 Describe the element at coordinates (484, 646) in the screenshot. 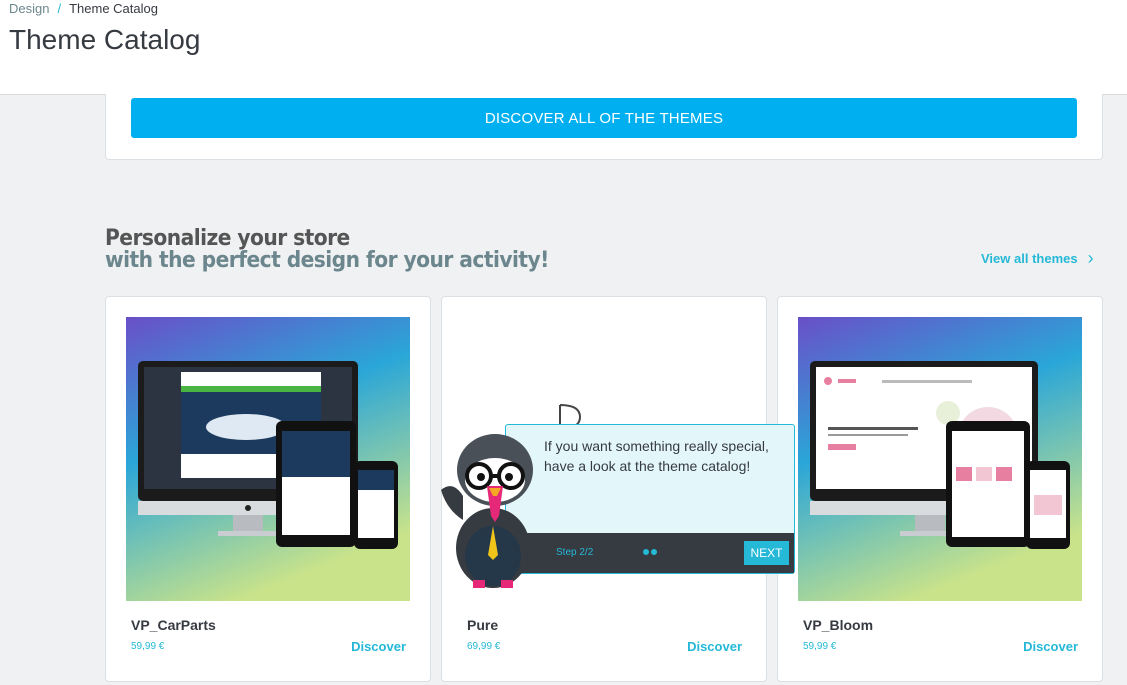

I see `theme-price: 69,99 €` at that location.